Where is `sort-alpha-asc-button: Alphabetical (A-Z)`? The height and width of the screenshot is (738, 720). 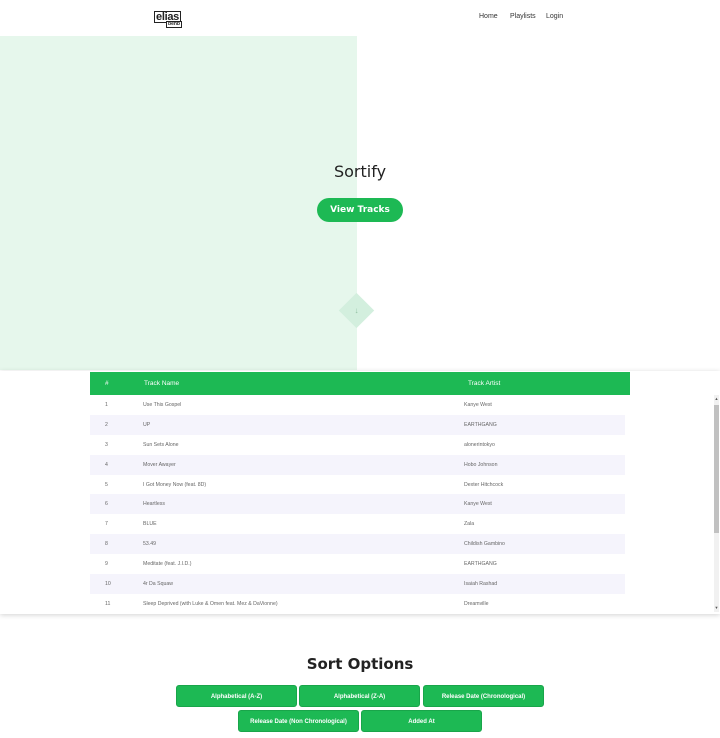 sort-alpha-asc-button: Alphabetical (A-Z) is located at coordinates (236, 696).